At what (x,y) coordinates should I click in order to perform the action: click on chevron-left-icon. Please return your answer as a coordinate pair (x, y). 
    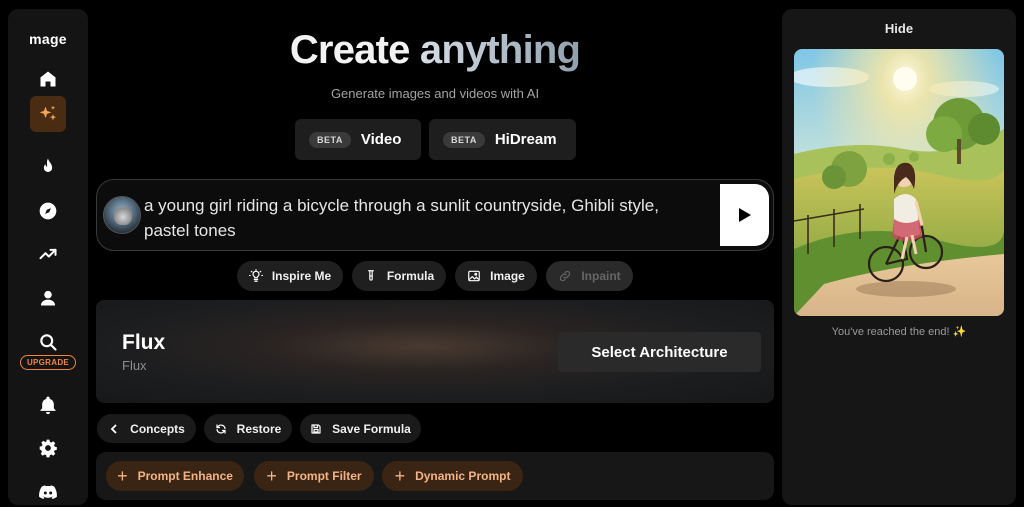
    Looking at the image, I should click on (113, 428).